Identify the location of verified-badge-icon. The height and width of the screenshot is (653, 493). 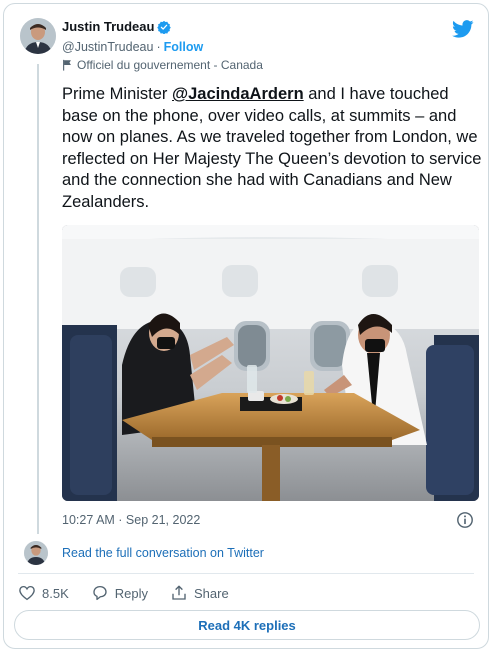
(164, 27).